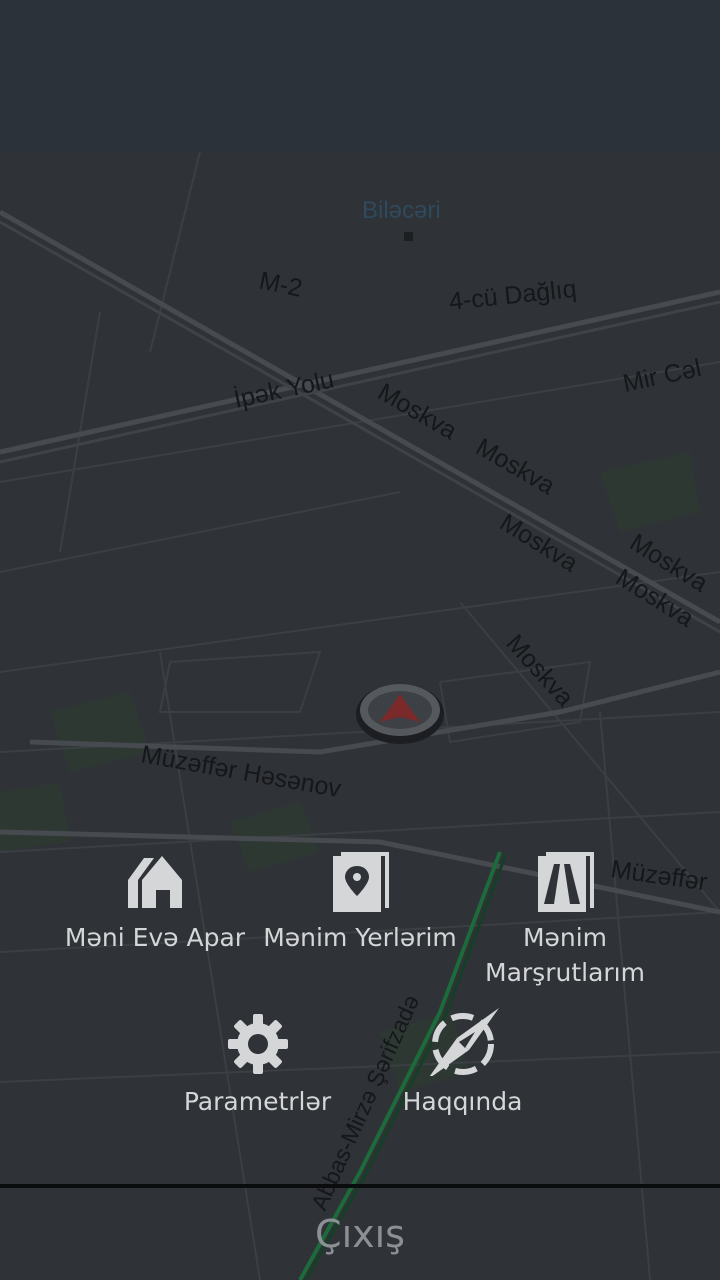 Image resolution: width=720 pixels, height=1280 pixels. What do you see at coordinates (155, 882) in the screenshot?
I see `home-icon` at bounding box center [155, 882].